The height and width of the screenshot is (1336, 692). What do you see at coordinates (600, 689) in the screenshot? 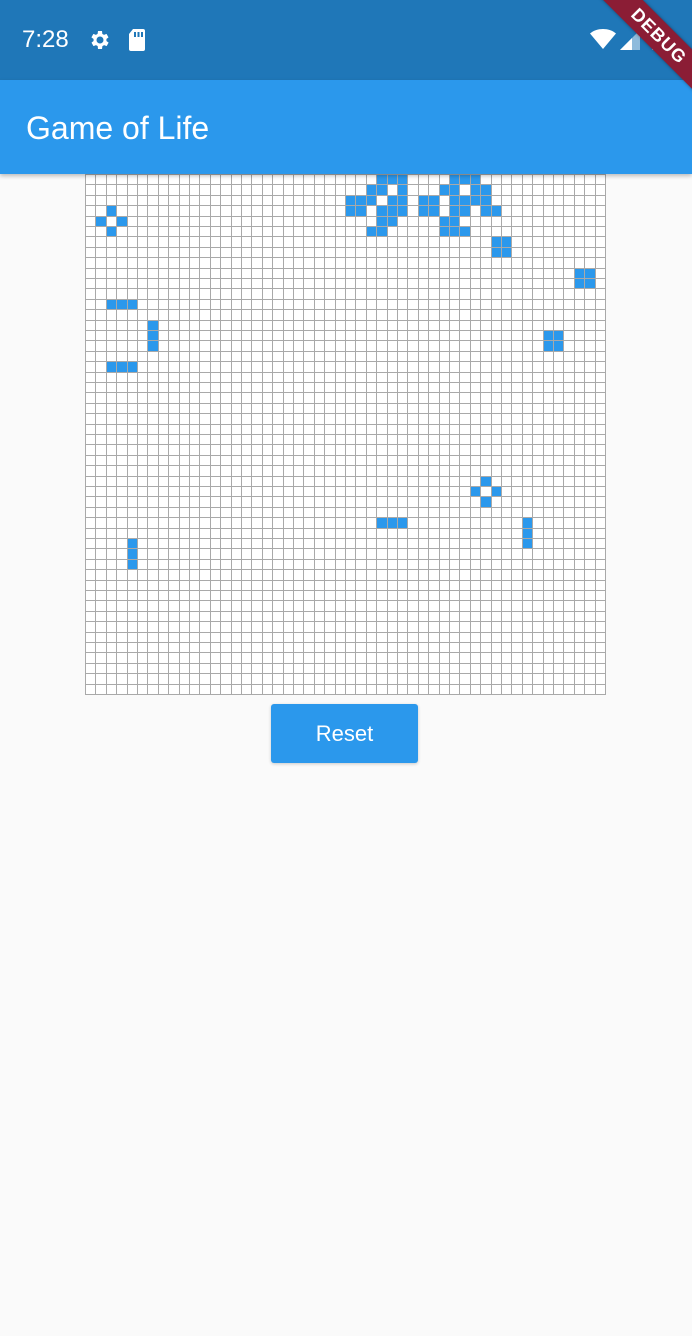
I see `grid-cell` at bounding box center [600, 689].